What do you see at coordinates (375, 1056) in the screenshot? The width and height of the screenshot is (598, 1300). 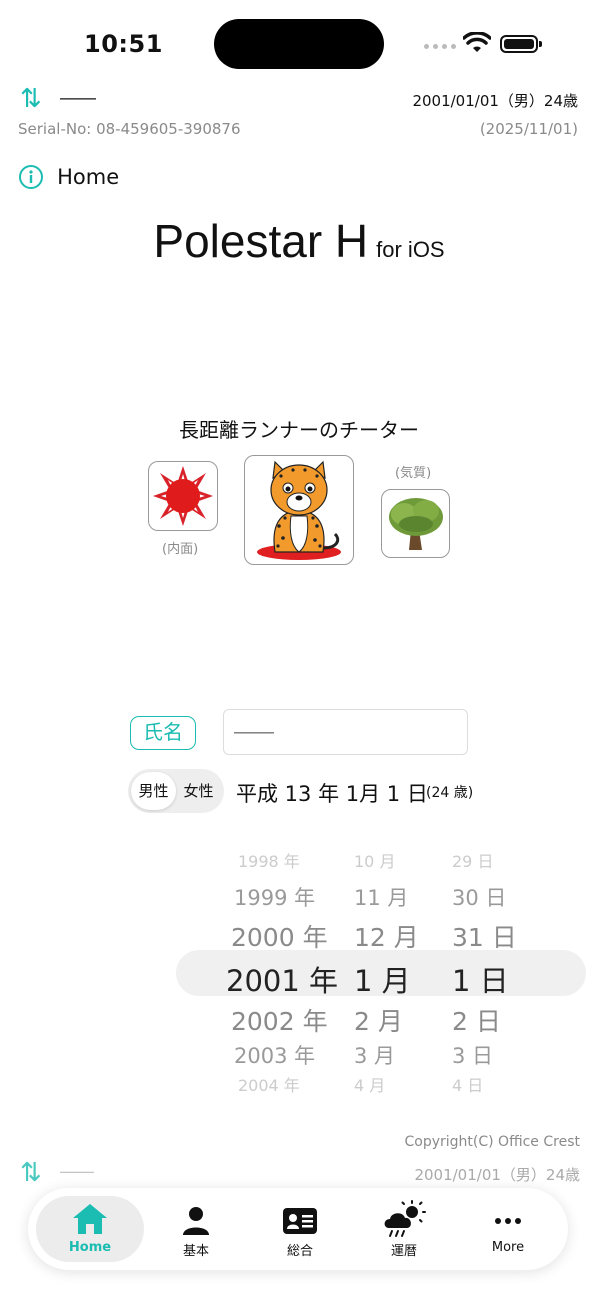 I see `picker-month-value: 3 月` at bounding box center [375, 1056].